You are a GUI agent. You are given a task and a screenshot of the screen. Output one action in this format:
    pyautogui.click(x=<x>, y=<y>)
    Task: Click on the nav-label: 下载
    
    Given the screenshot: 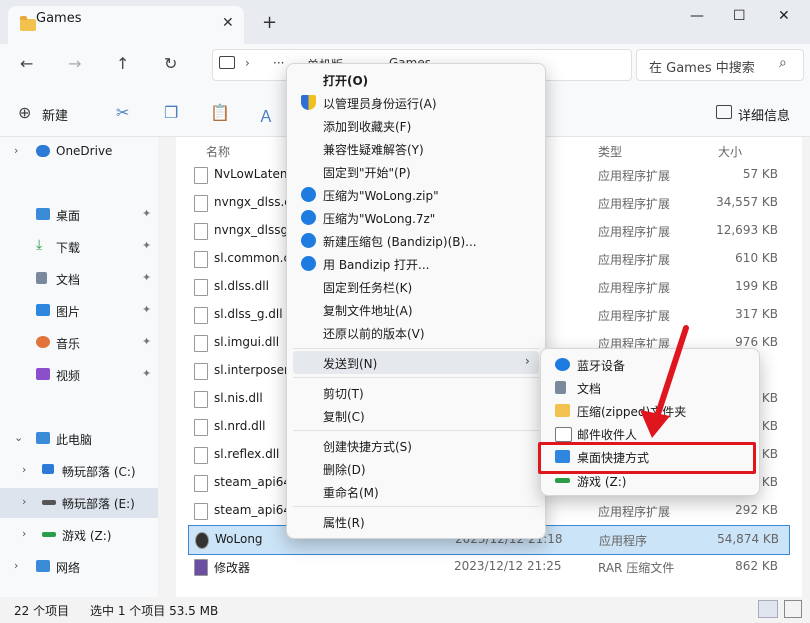 What is the action you would take?
    pyautogui.click(x=68, y=248)
    